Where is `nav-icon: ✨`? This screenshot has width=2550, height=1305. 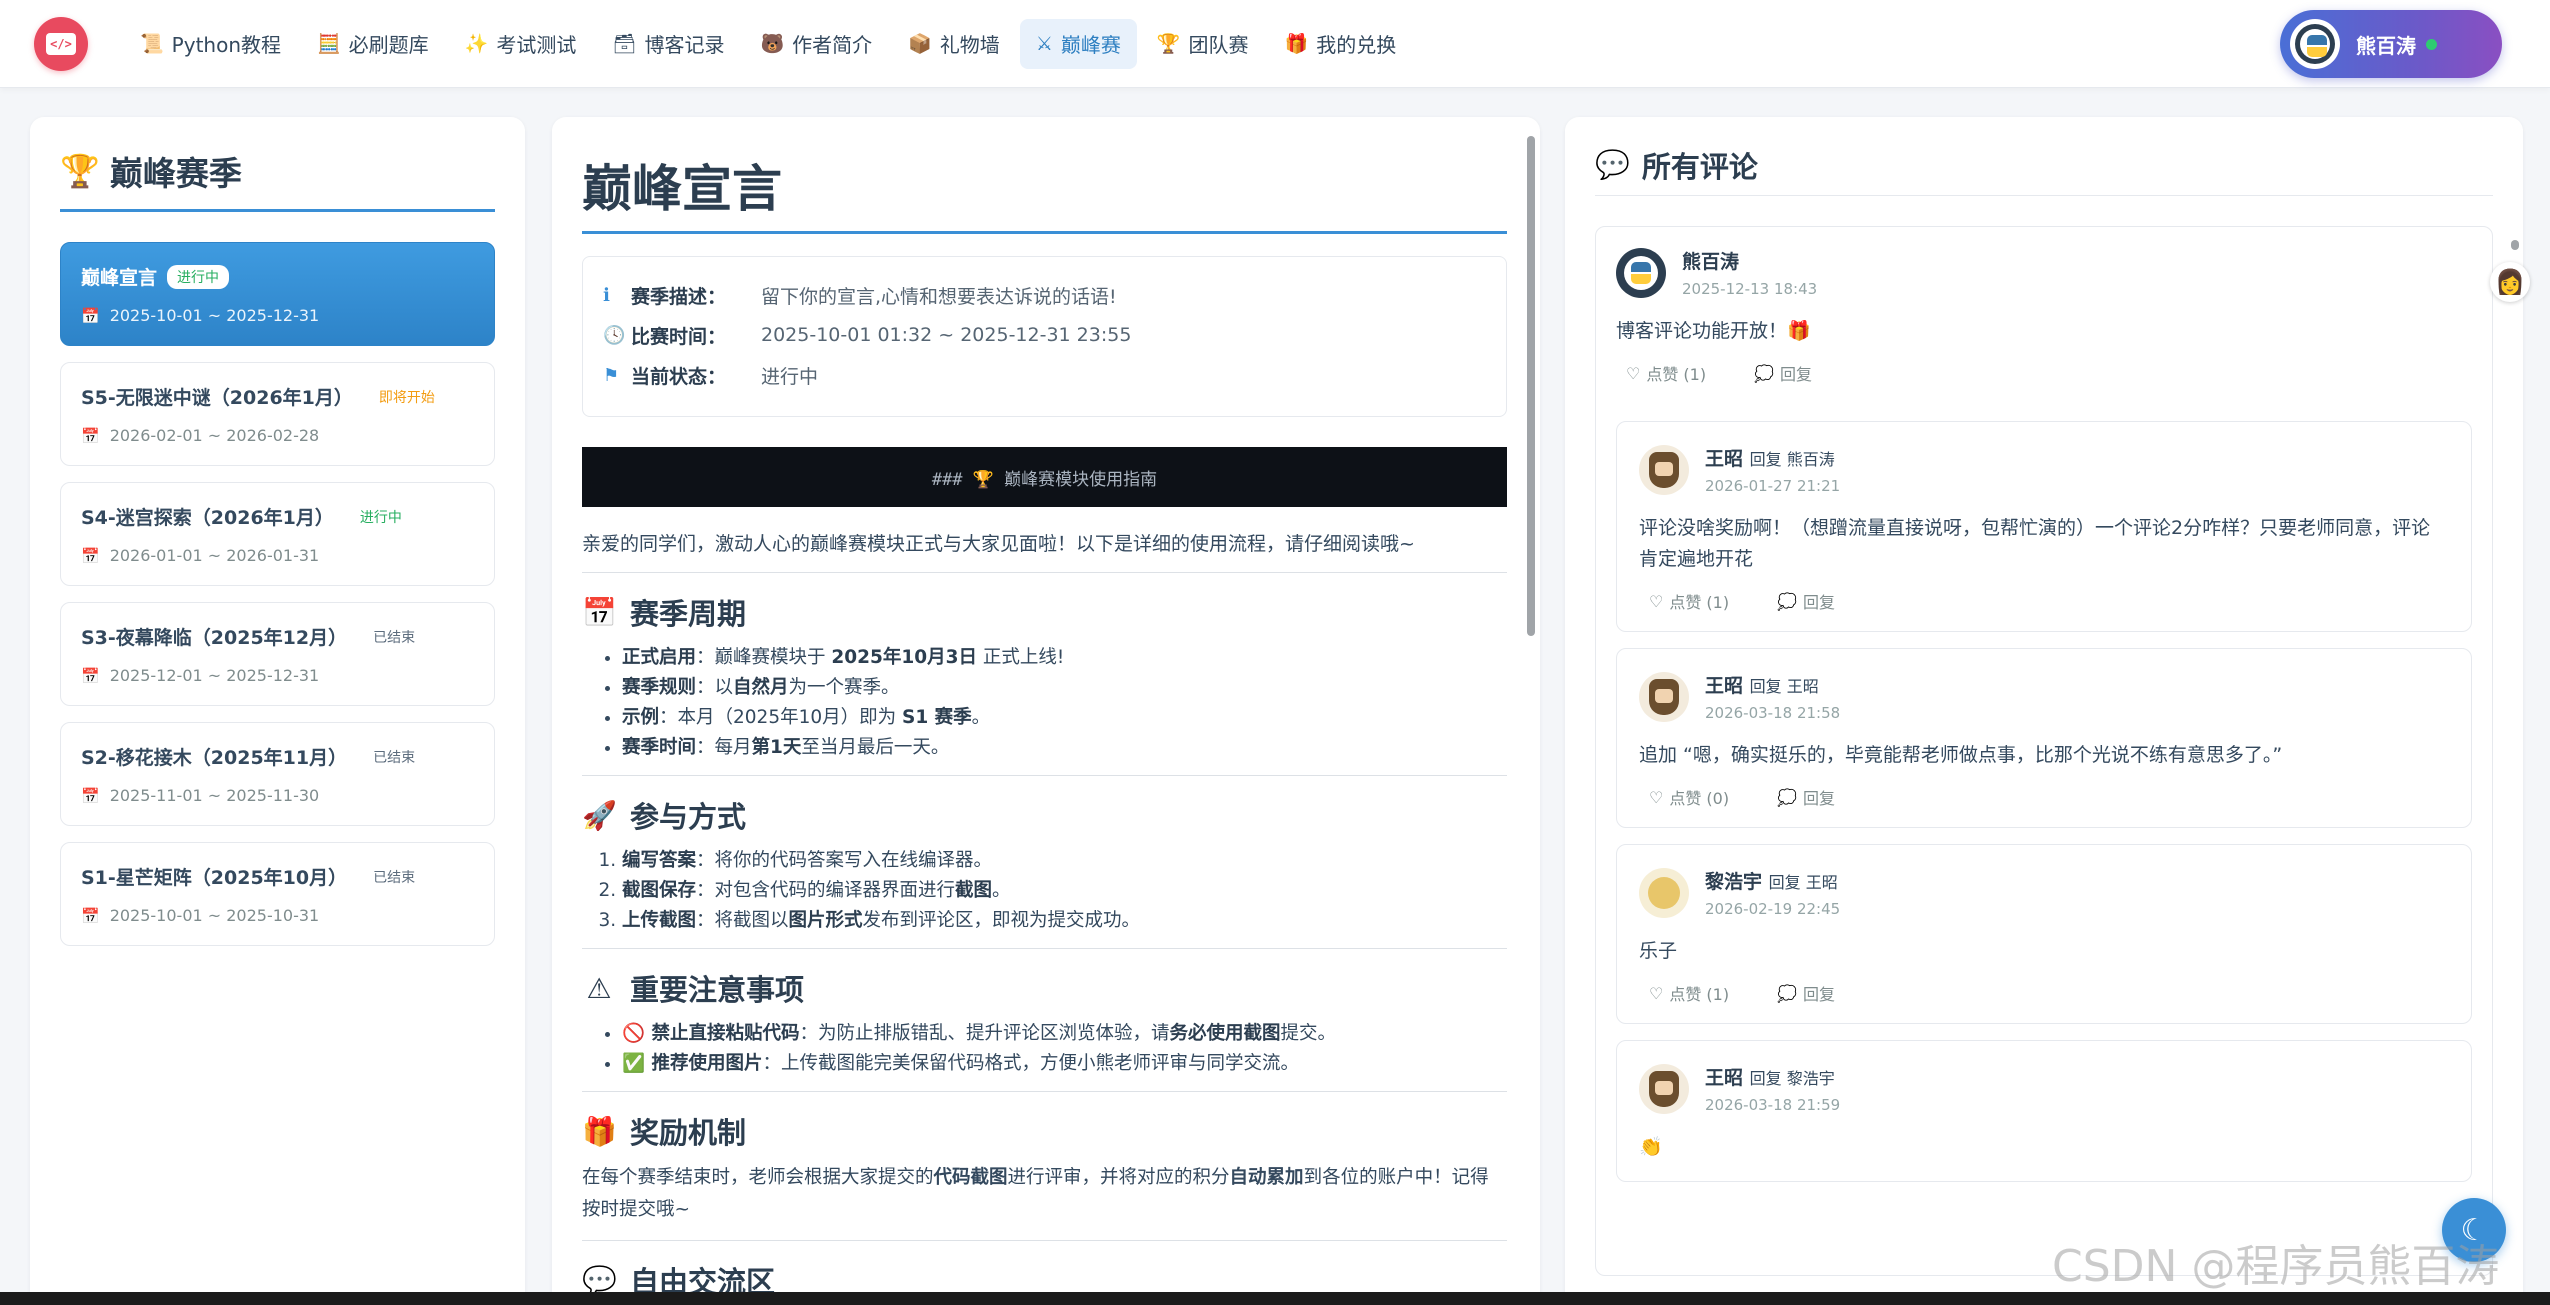 nav-icon: ✨ is located at coordinates (476, 44).